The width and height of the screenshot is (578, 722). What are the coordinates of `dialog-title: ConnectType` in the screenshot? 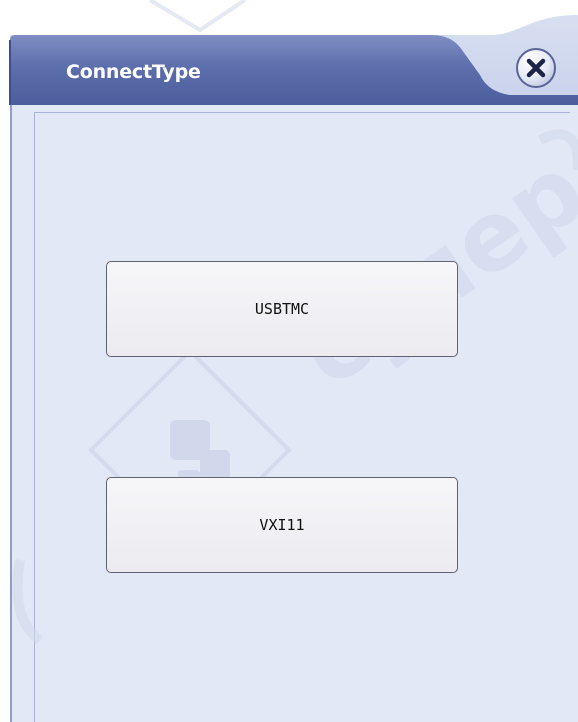 It's located at (133, 72).